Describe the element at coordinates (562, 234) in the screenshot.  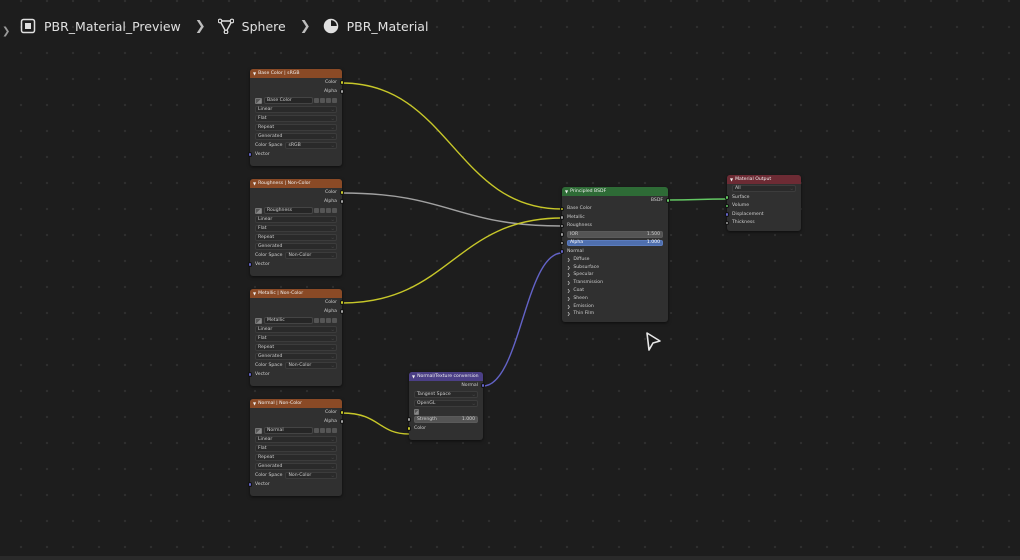
I see `ior-input-socket` at that location.